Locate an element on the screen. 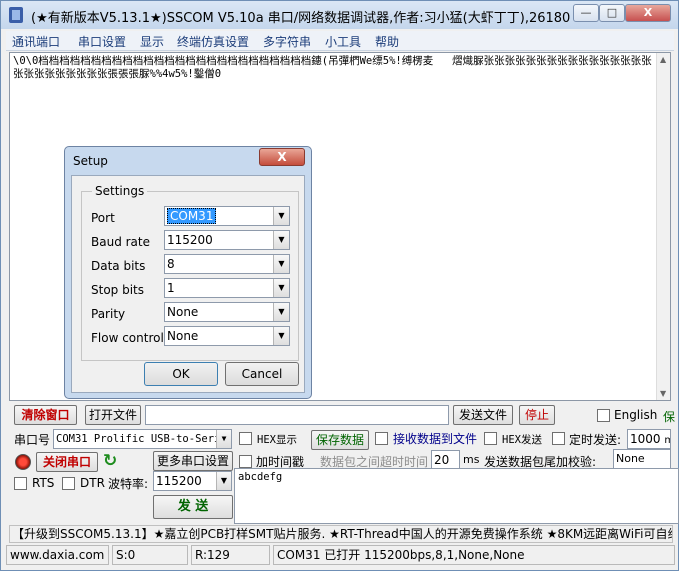 The width and height of the screenshot is (679, 571). port-value: COM31 is located at coordinates (192, 216).